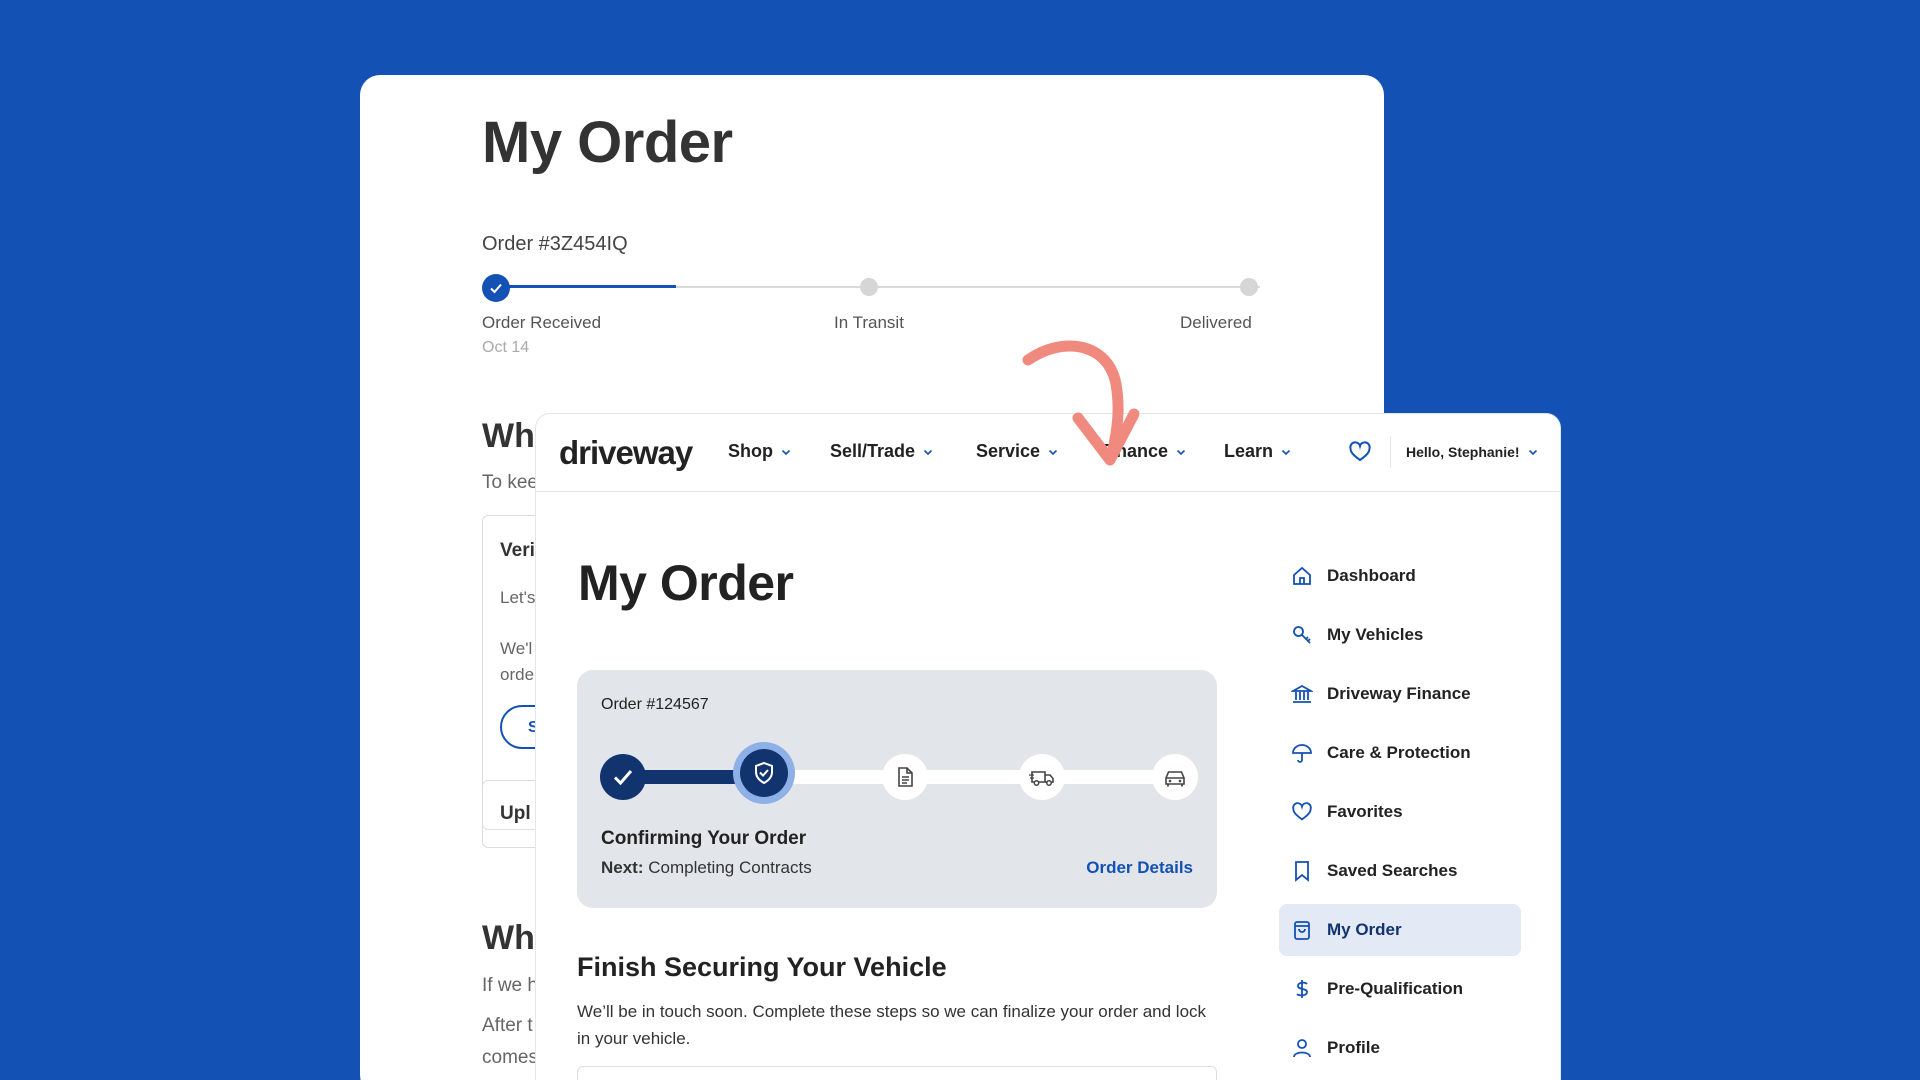  What do you see at coordinates (873, 451) in the screenshot?
I see `nav-label: Sell/Trade` at bounding box center [873, 451].